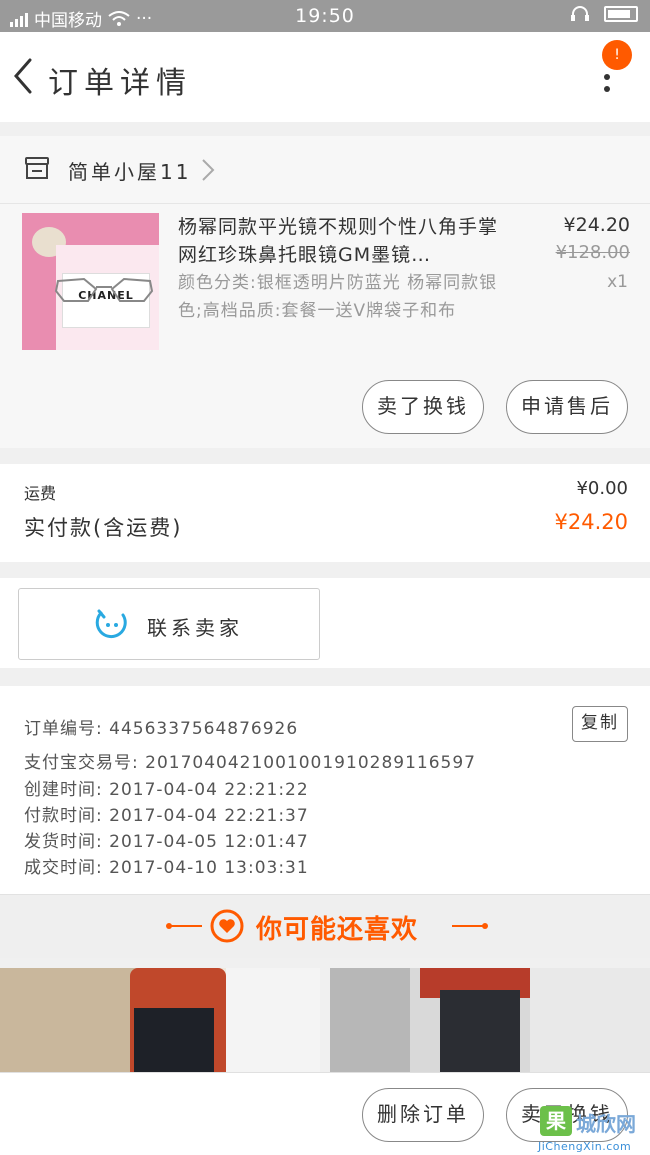 Image resolution: width=650 pixels, height=1155 pixels. Describe the element at coordinates (423, 407) in the screenshot. I see `sell-for-cash-button: 卖了换钱` at that location.